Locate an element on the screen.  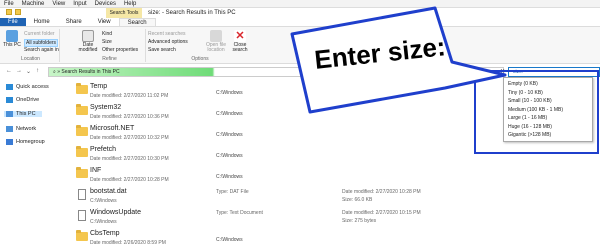
advanced-options-button: Advanced options is located at coordinates (168, 42).